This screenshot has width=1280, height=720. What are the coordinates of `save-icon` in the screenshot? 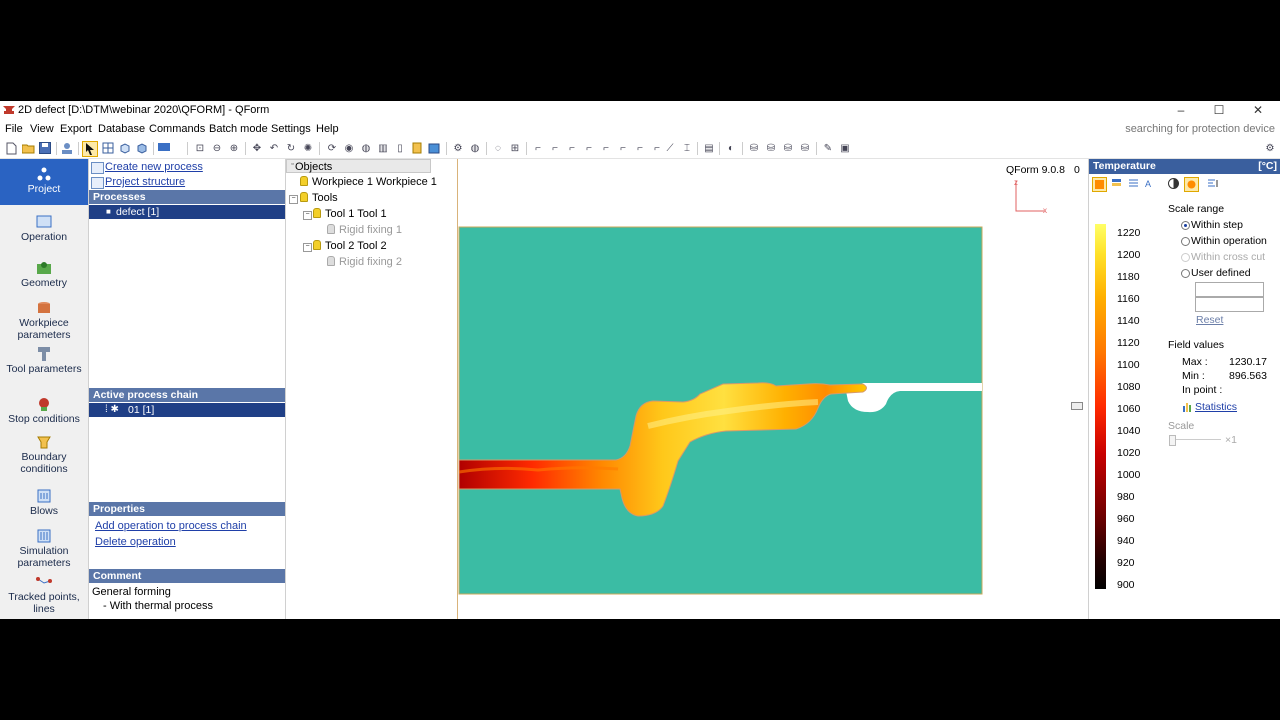 It's located at (45, 148).